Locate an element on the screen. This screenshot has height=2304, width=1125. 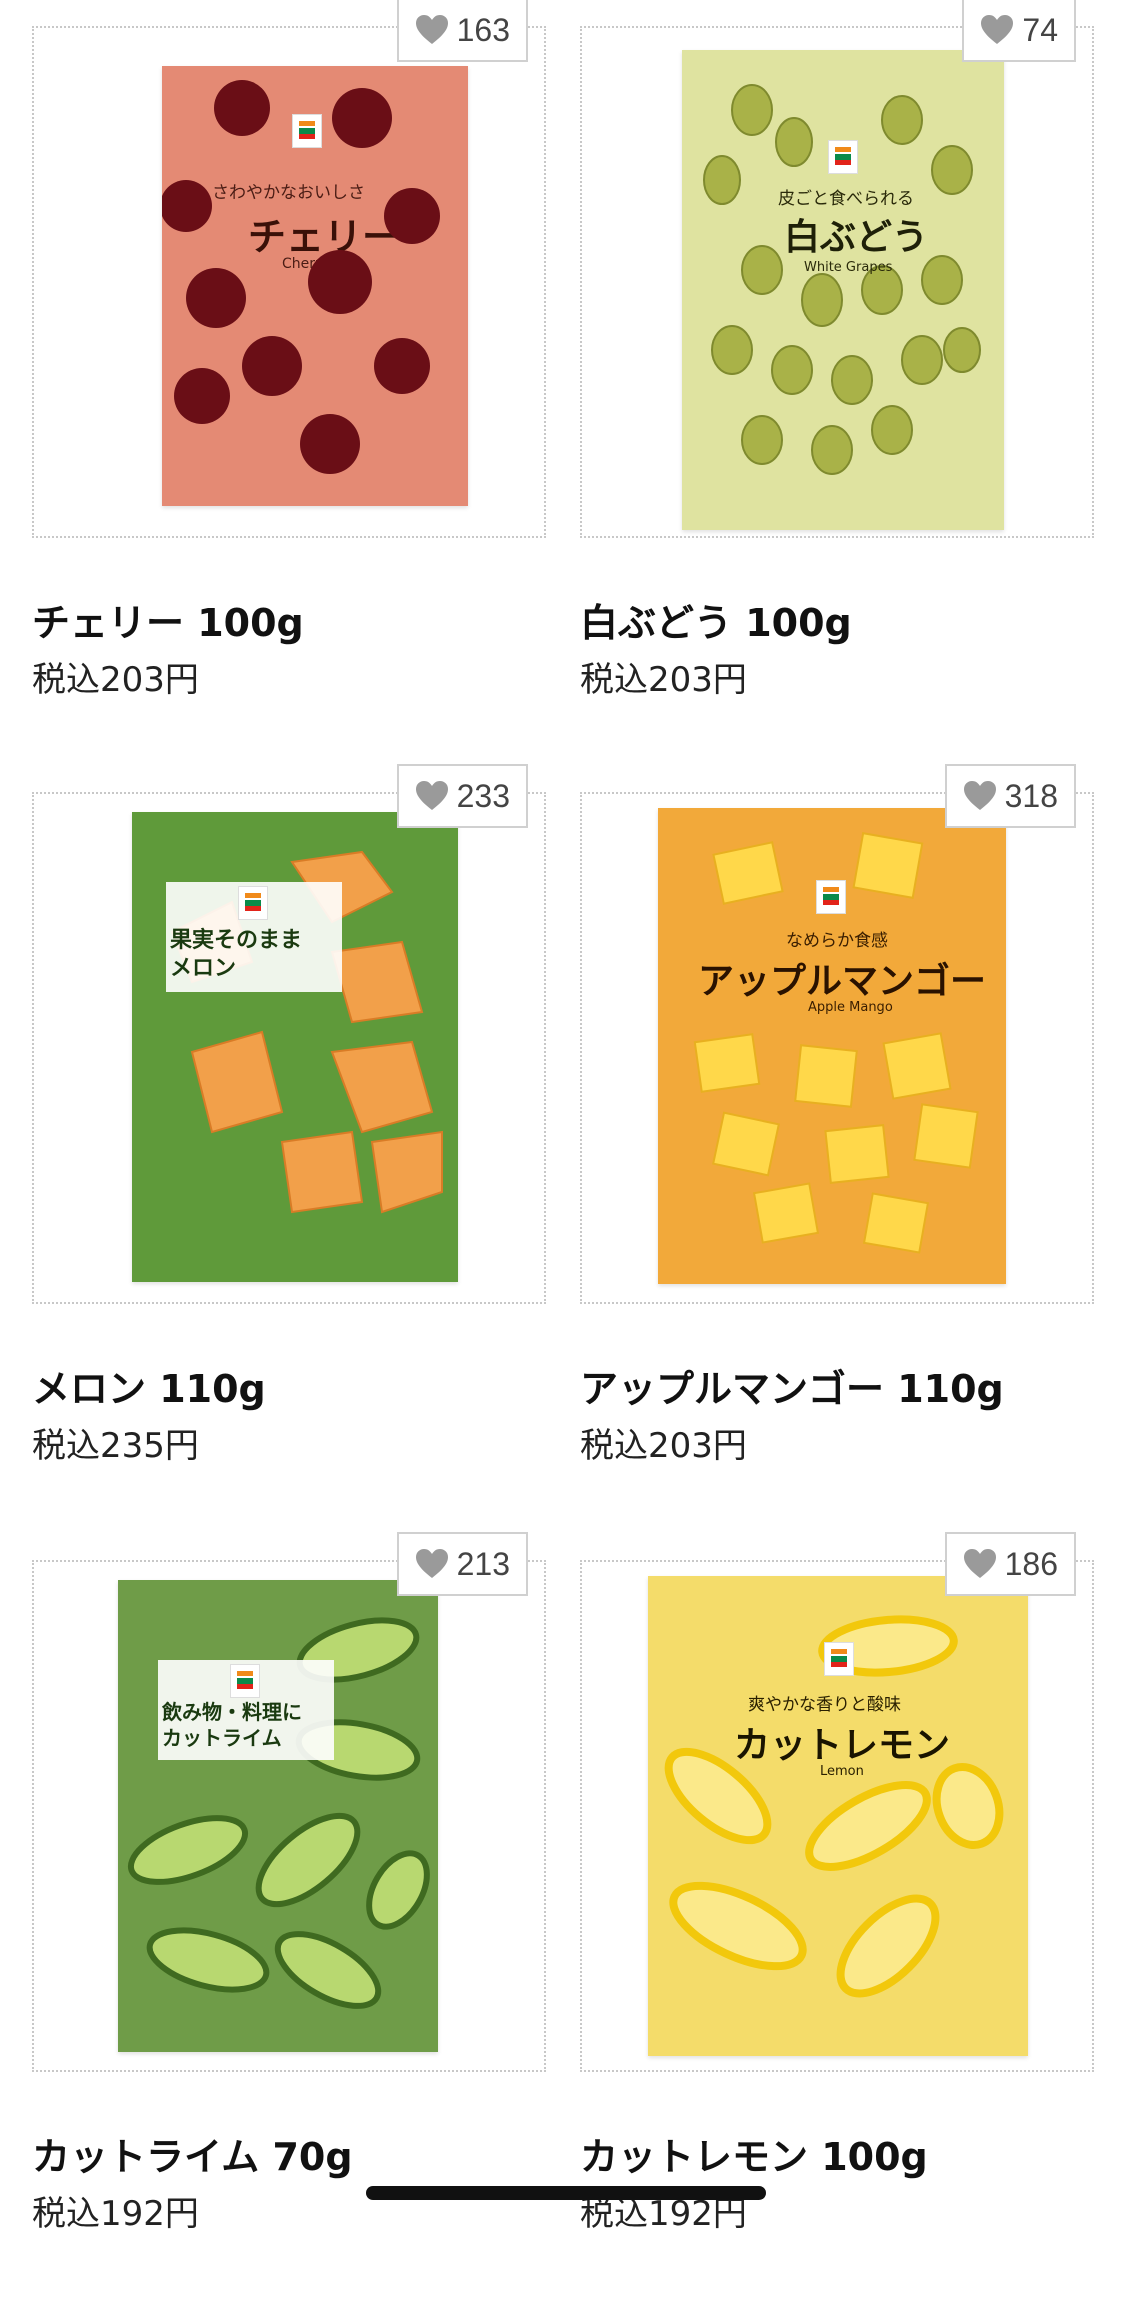
product-image-frame: 爽やかな香りと酸味 カットレモン Lemon is located at coordinates (837, 1816).